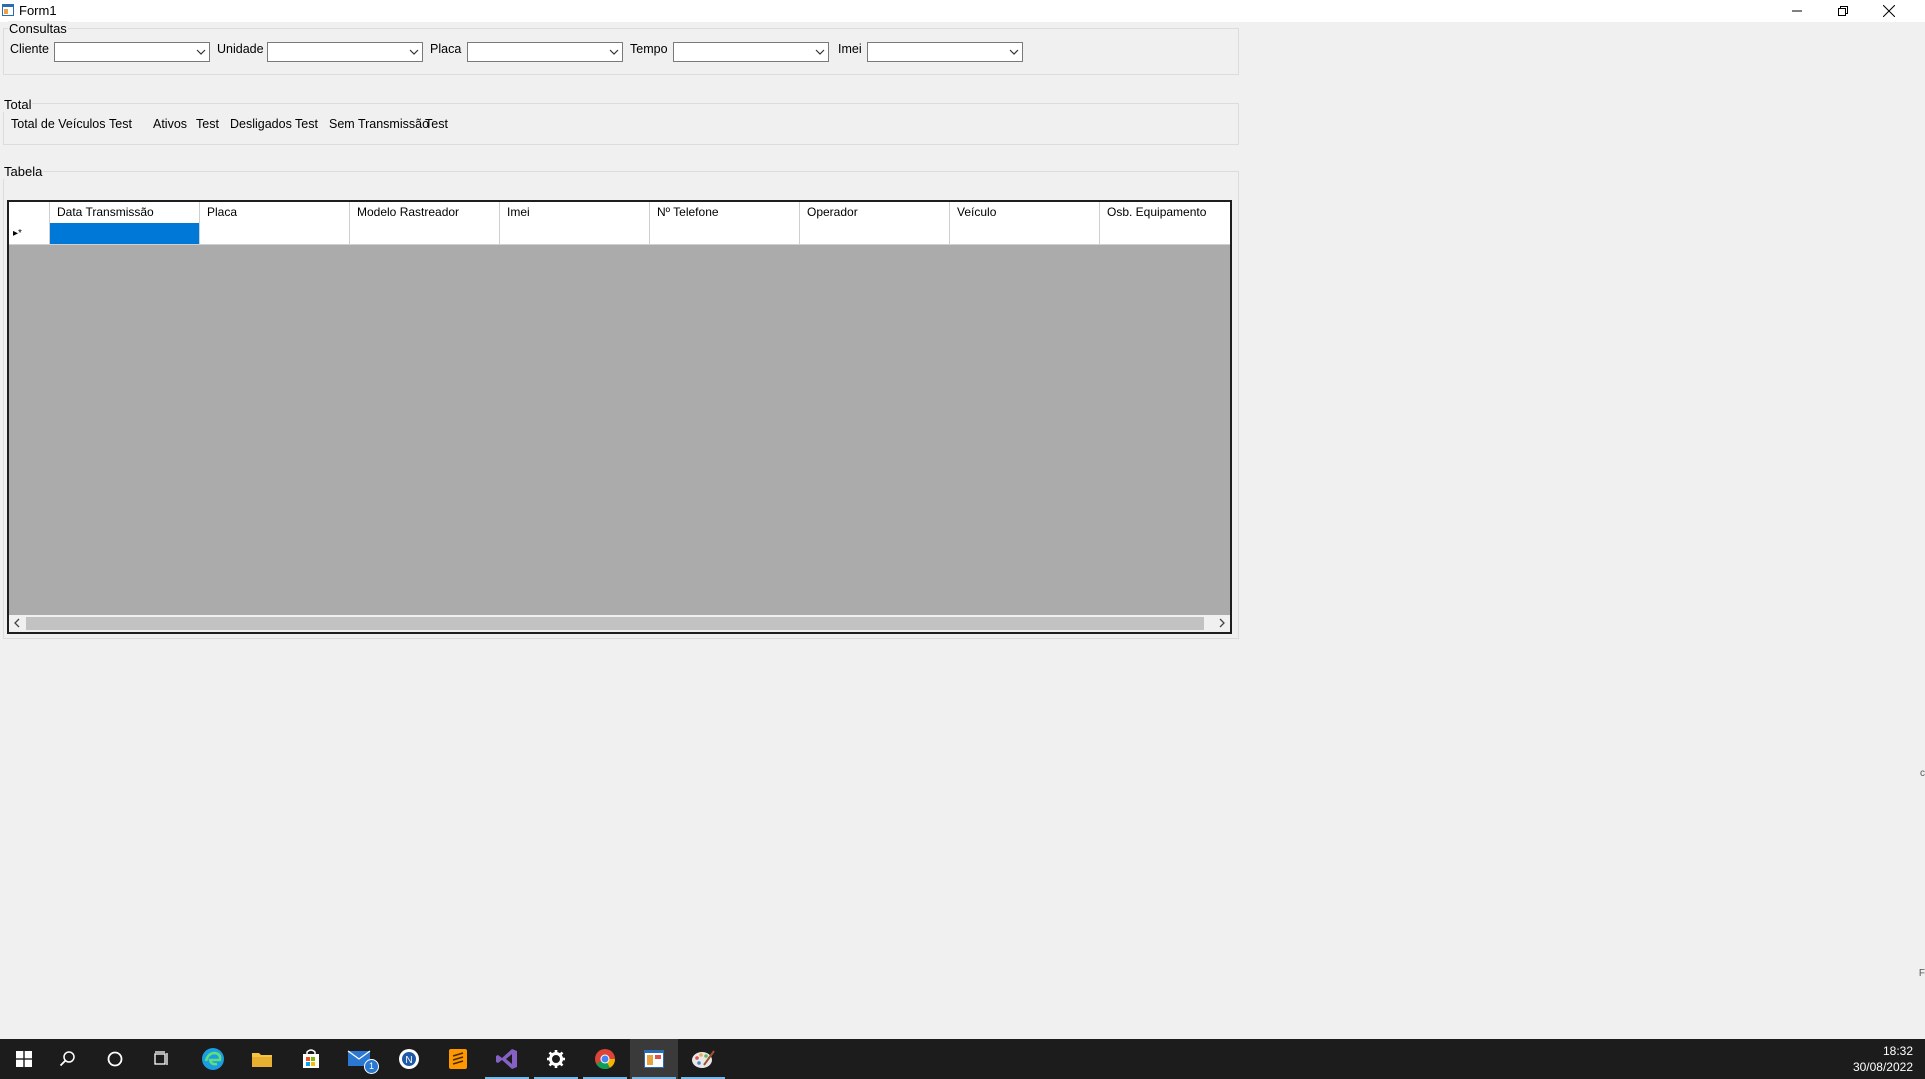 Image resolution: width=1925 pixels, height=1079 pixels. What do you see at coordinates (17, 623) in the screenshot?
I see `scroll-left-icon` at bounding box center [17, 623].